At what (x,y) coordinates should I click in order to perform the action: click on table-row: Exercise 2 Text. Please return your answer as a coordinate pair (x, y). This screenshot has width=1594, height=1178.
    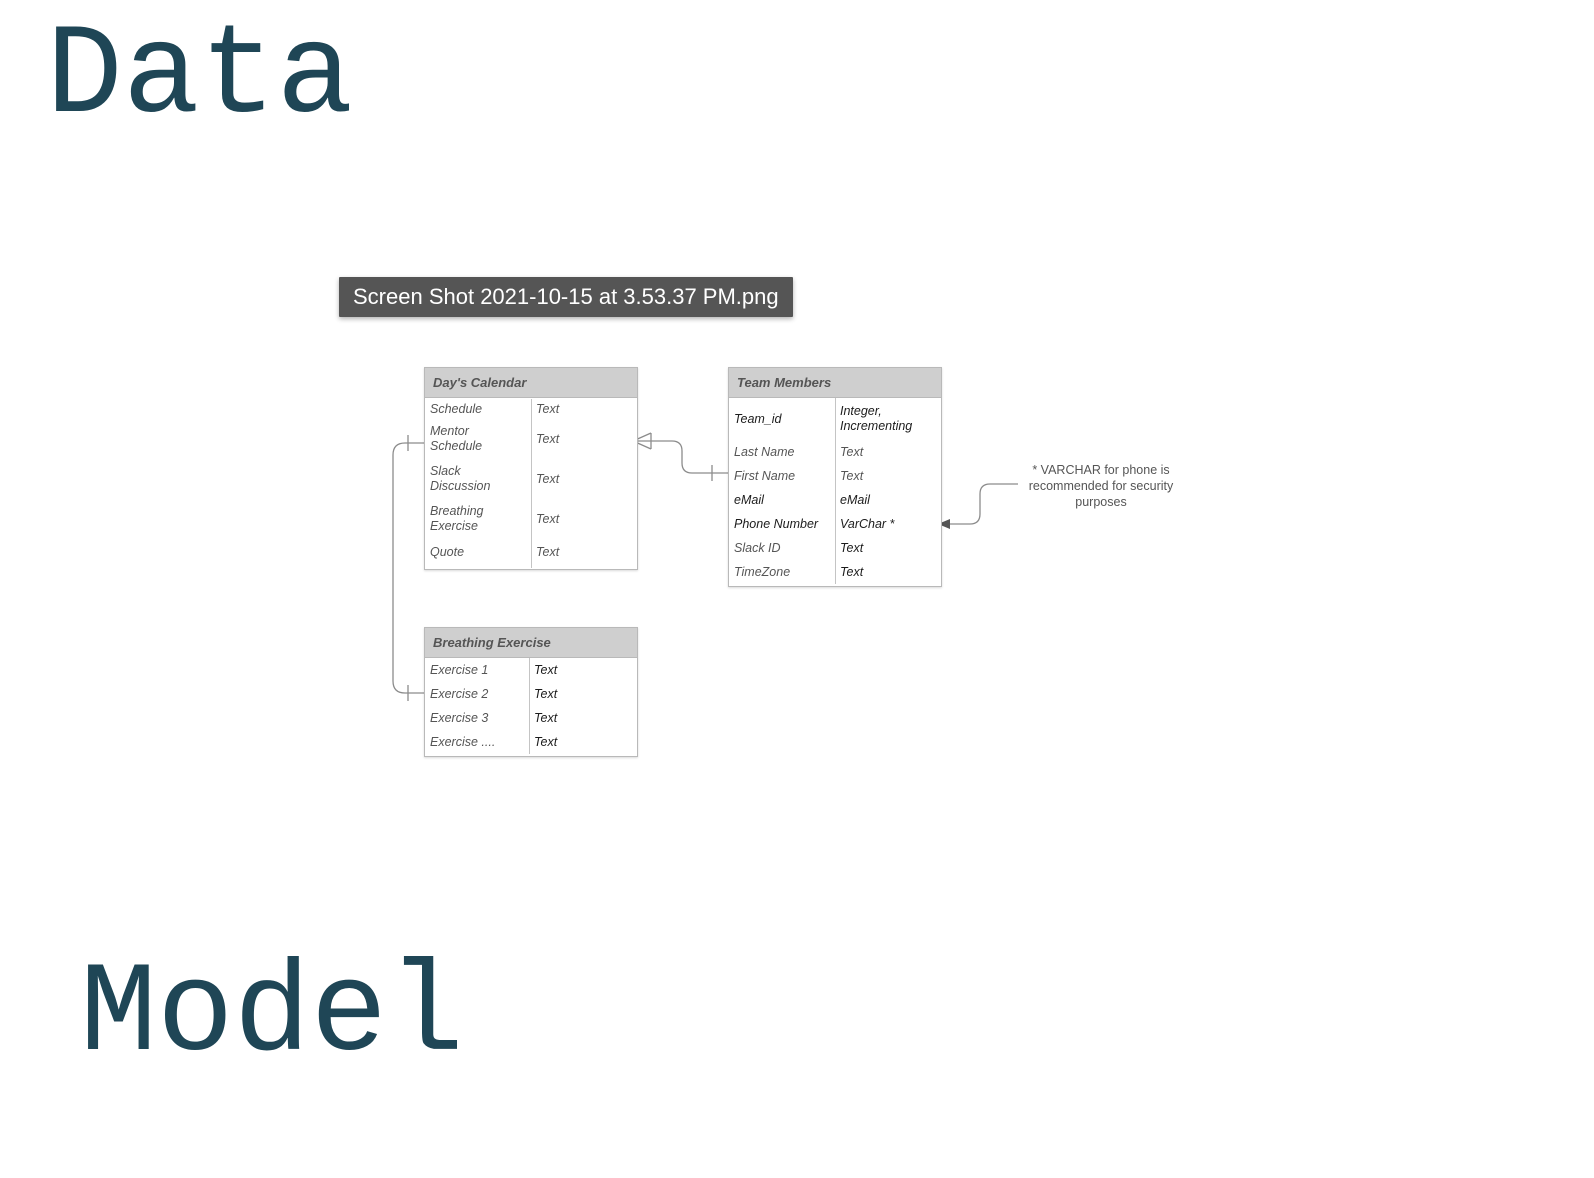
    Looking at the image, I should click on (531, 694).